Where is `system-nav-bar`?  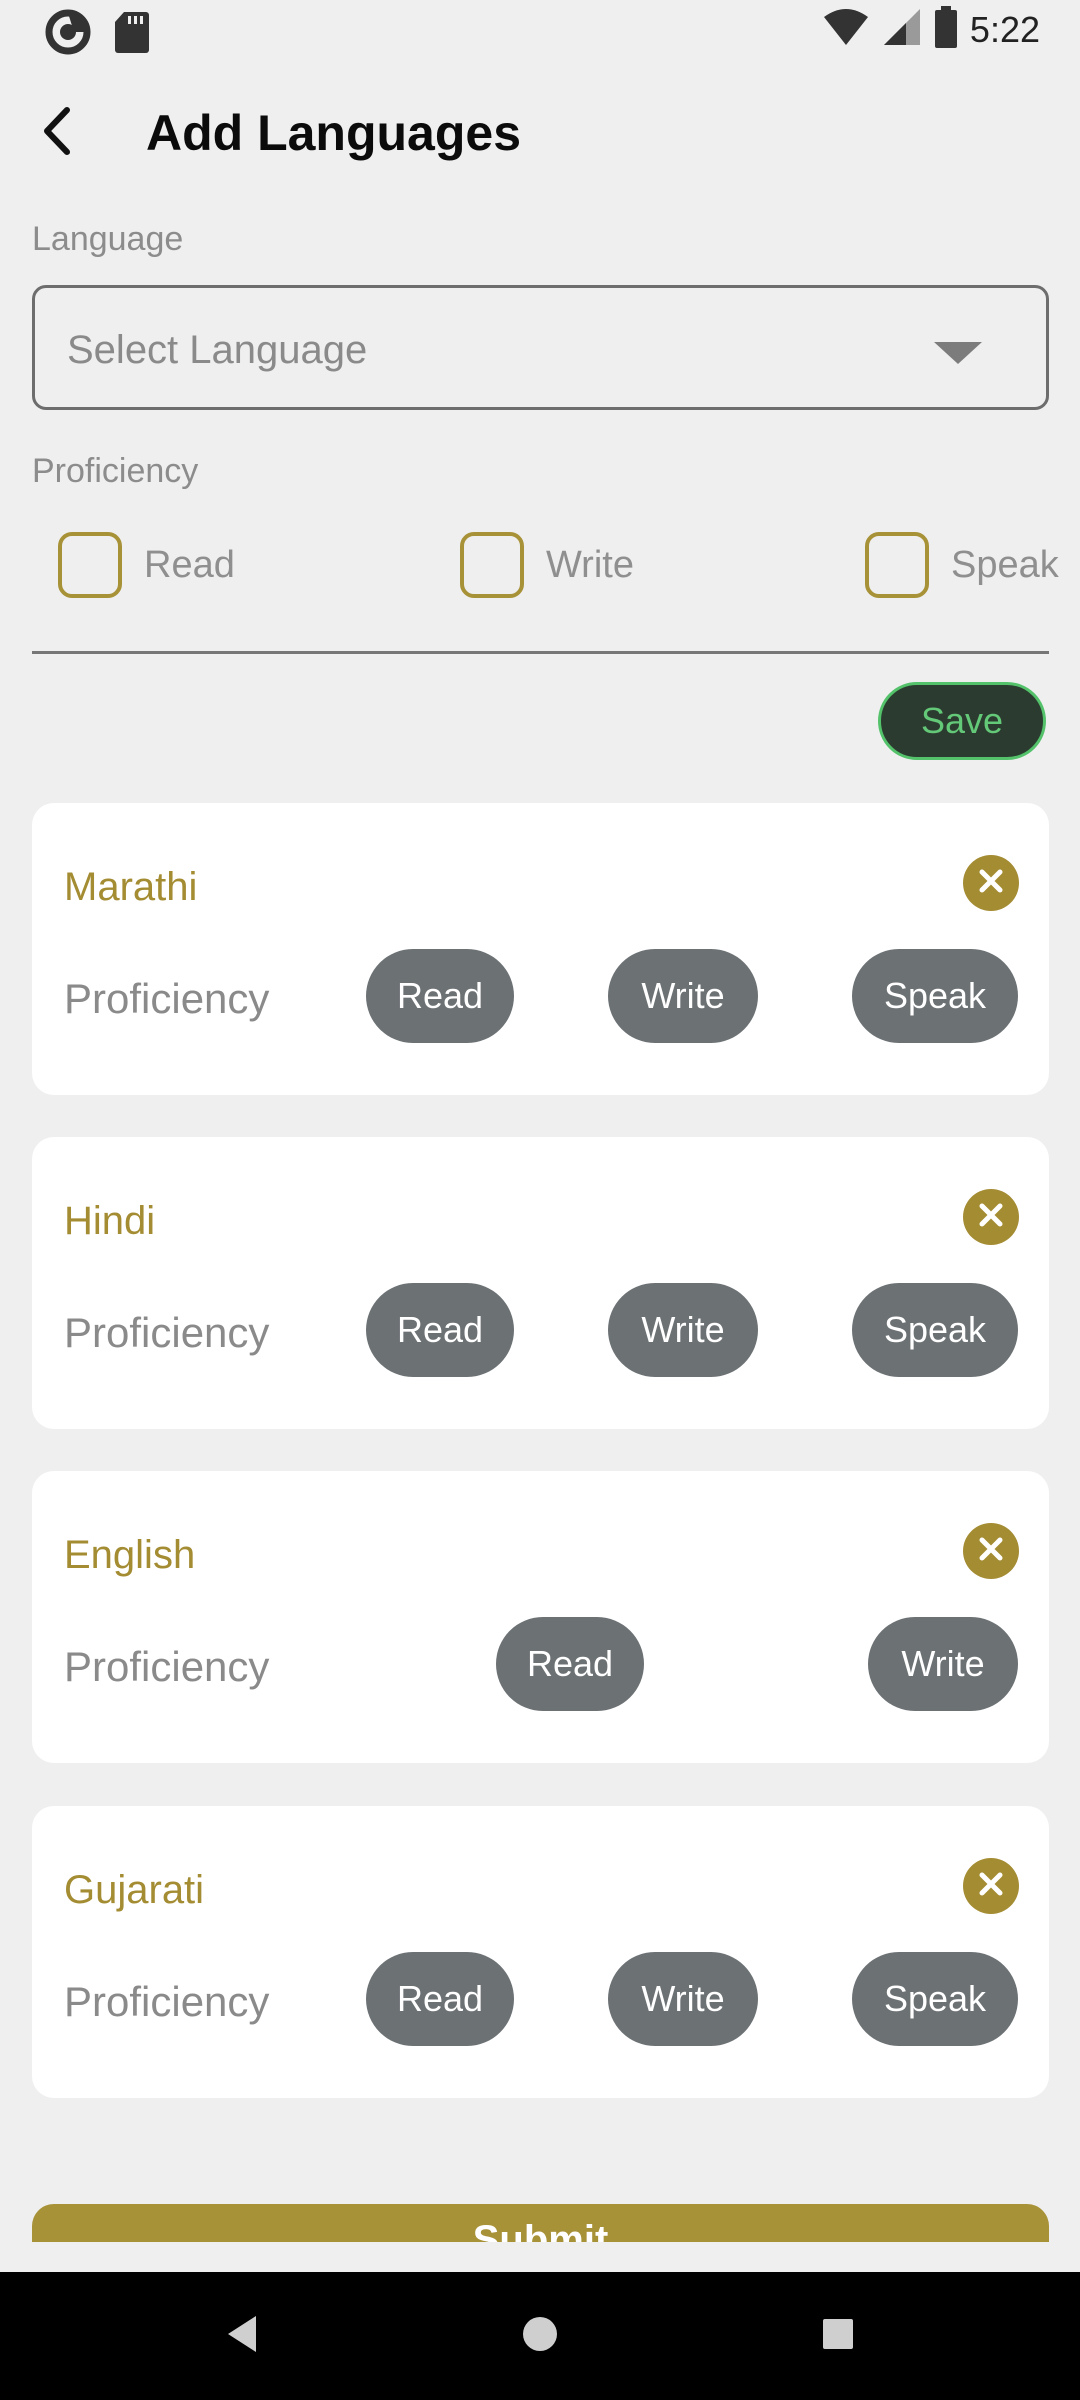
system-nav-bar is located at coordinates (540, 2336).